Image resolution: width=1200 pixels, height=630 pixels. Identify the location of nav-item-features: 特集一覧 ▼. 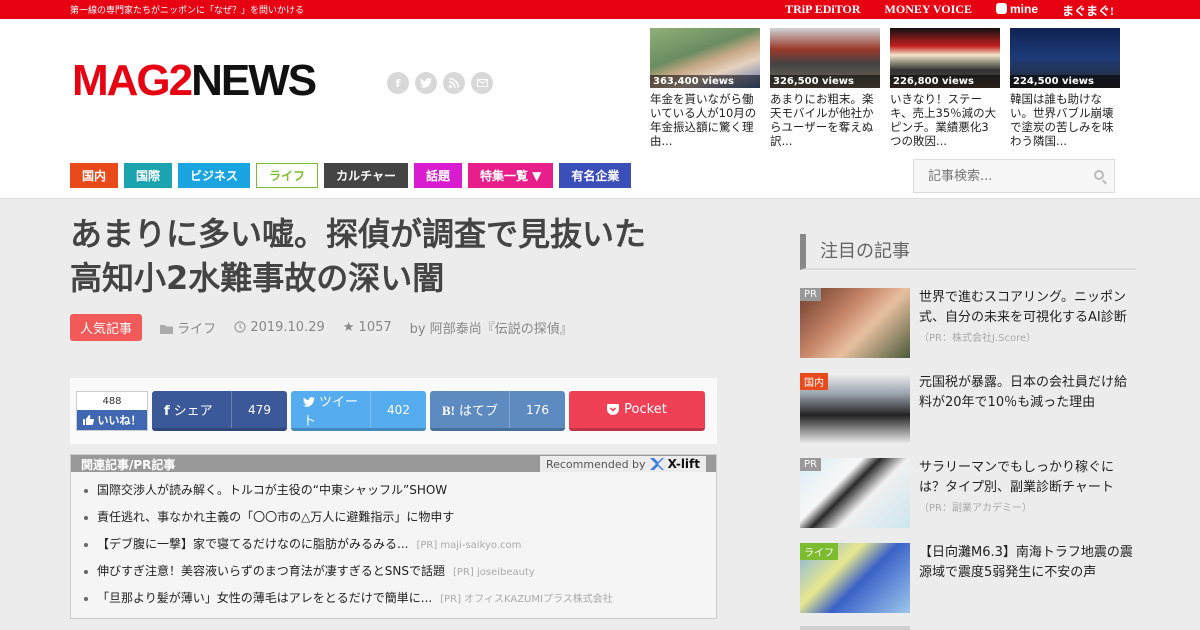
(510, 175).